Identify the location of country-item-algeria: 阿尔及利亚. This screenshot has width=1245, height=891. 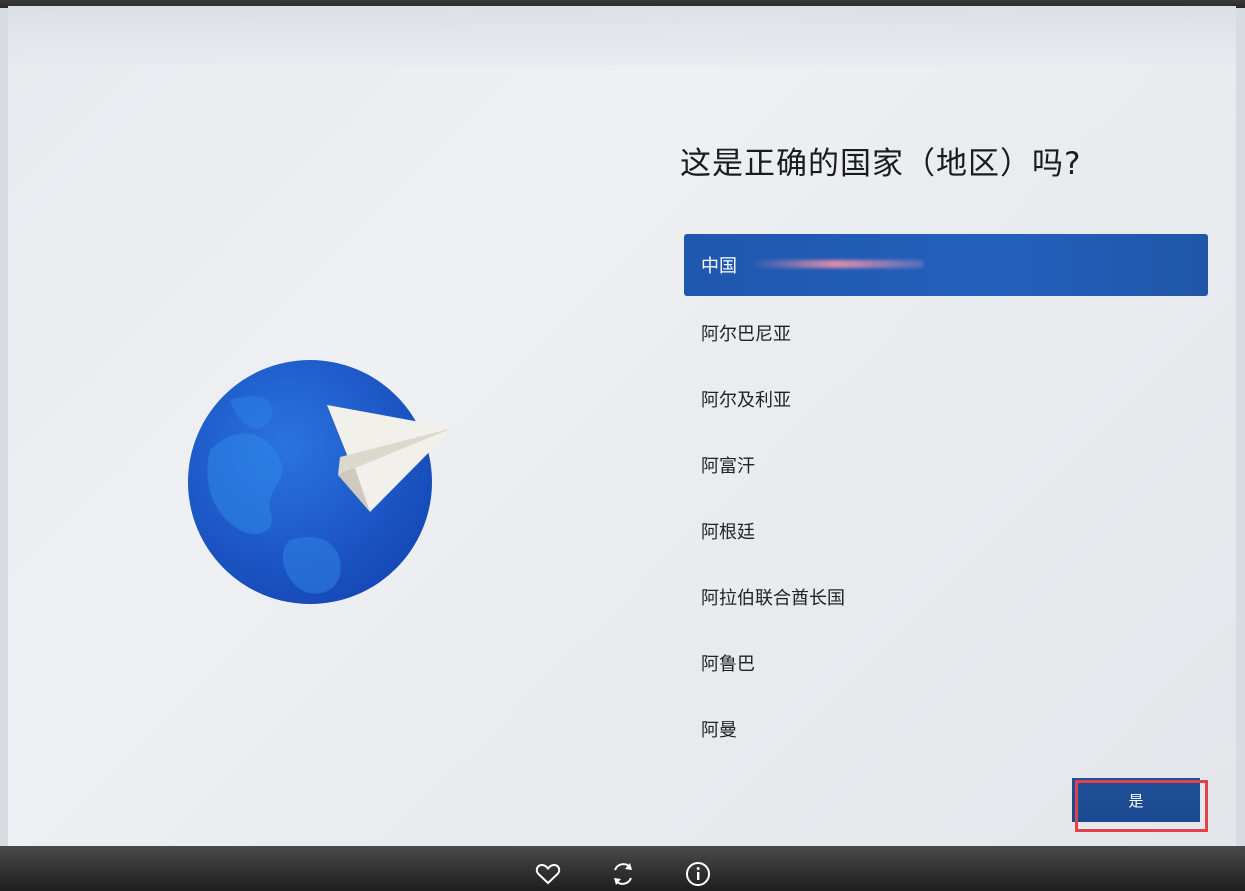
(946, 399).